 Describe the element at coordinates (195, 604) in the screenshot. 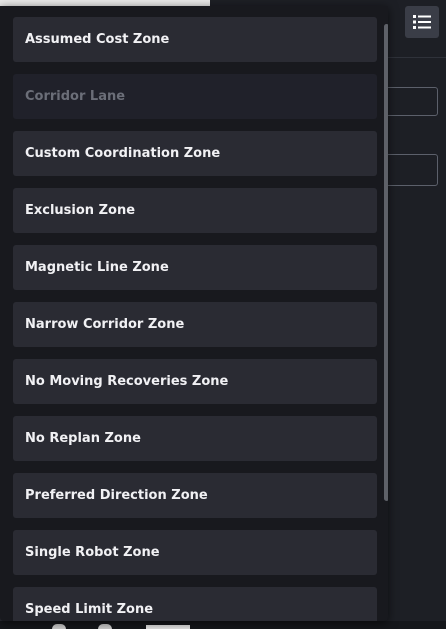

I see `zone-option-speed-limit: Speed Limit Zone` at that location.